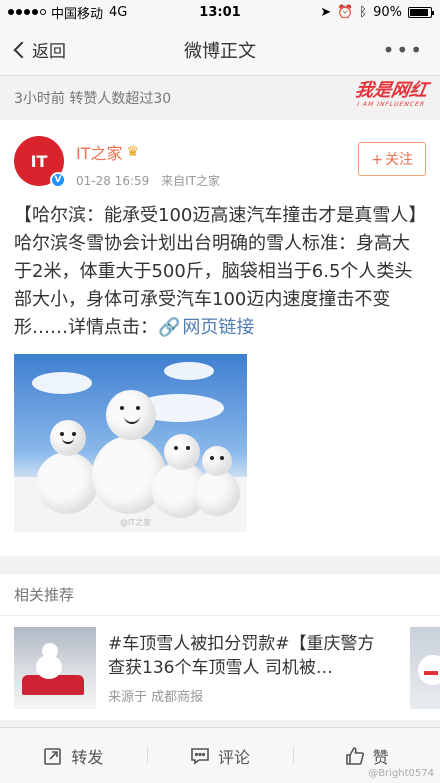 The width and height of the screenshot is (440, 783). What do you see at coordinates (27, 12) in the screenshot?
I see `signal-strength-icon` at bounding box center [27, 12].